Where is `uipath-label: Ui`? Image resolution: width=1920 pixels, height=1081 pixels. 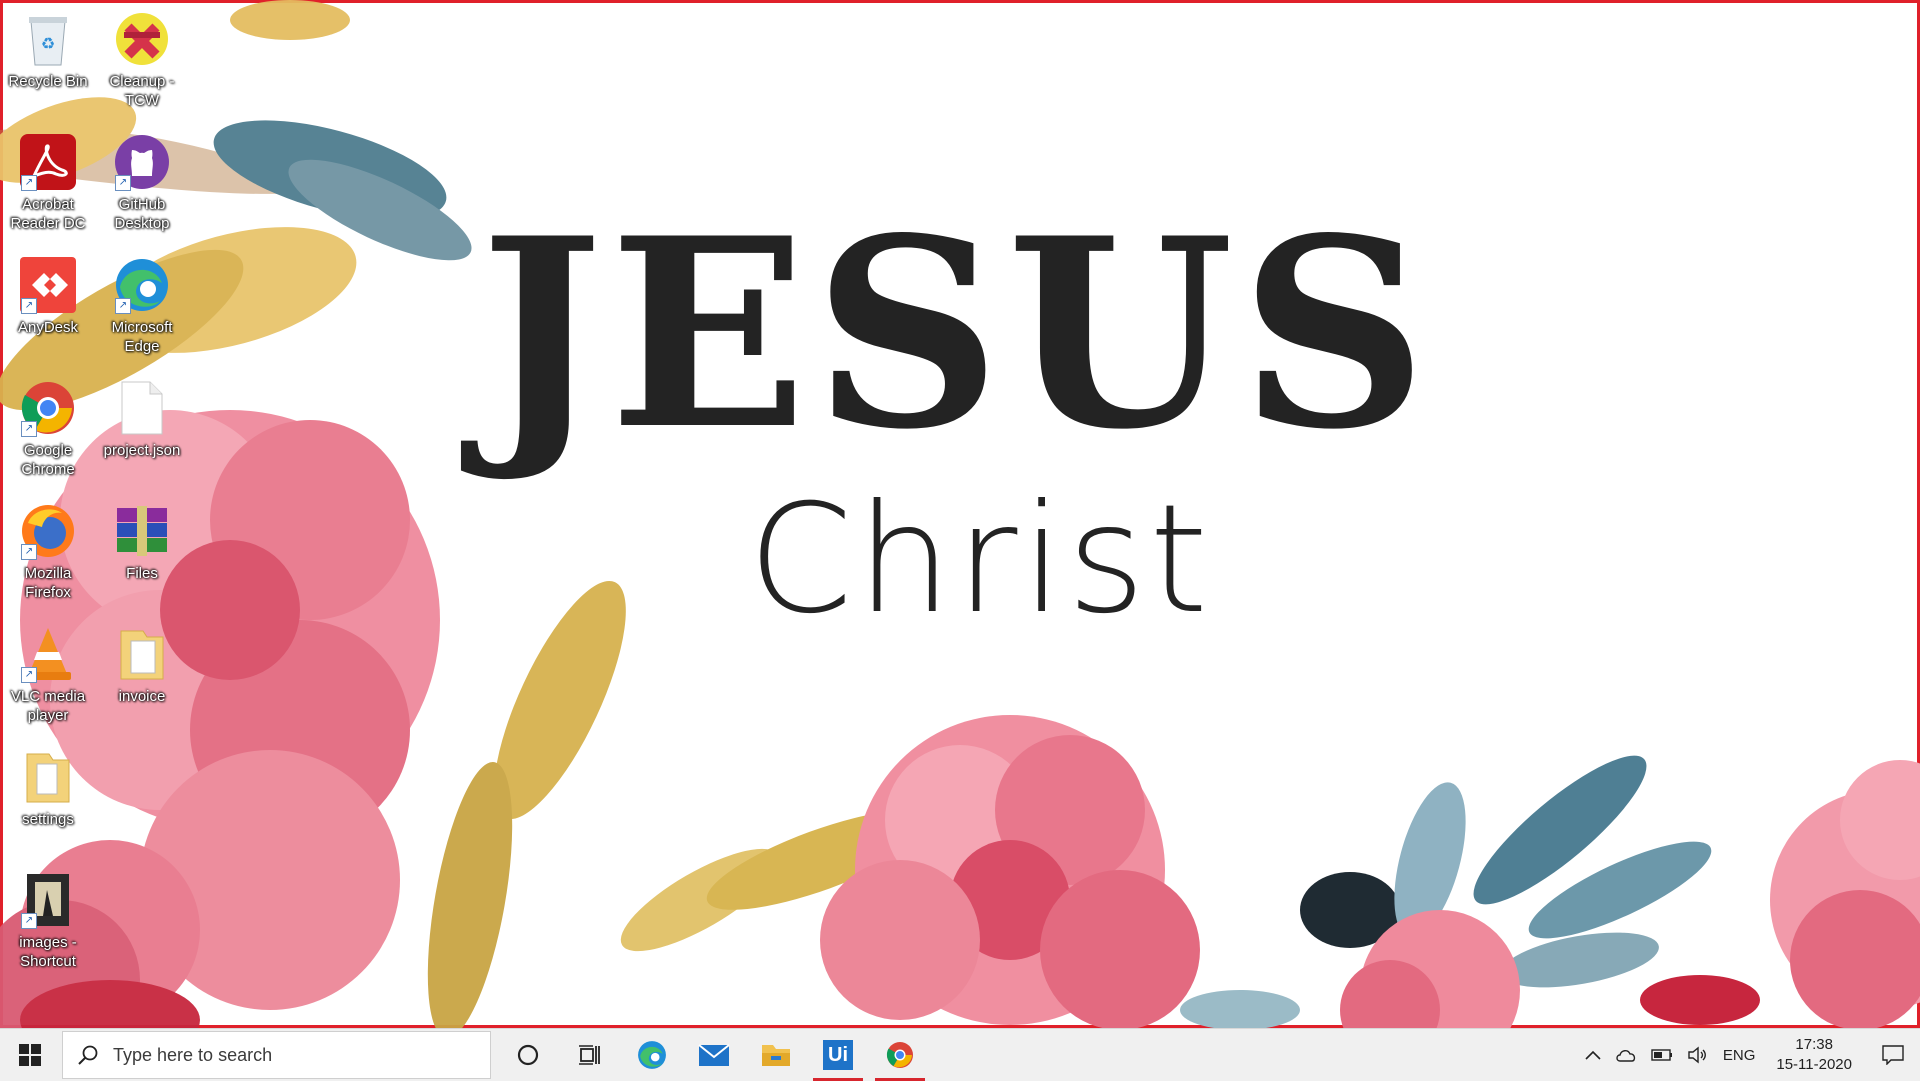 uipath-label: Ui is located at coordinates (838, 1054).